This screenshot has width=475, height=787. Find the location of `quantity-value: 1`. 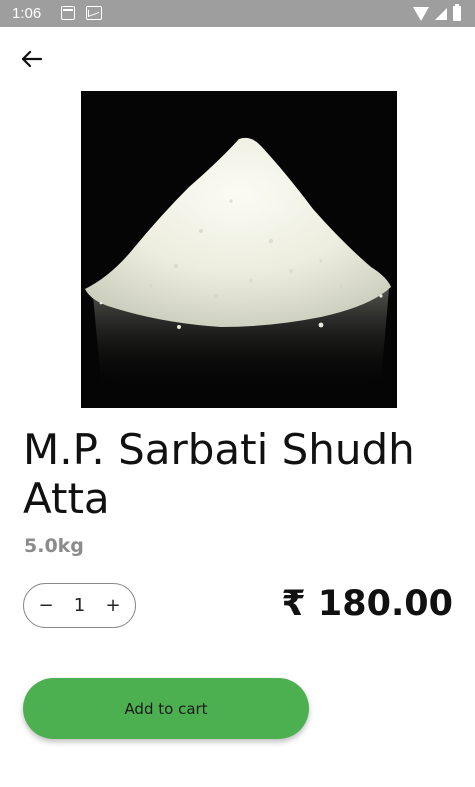

quantity-value: 1 is located at coordinates (79, 605).